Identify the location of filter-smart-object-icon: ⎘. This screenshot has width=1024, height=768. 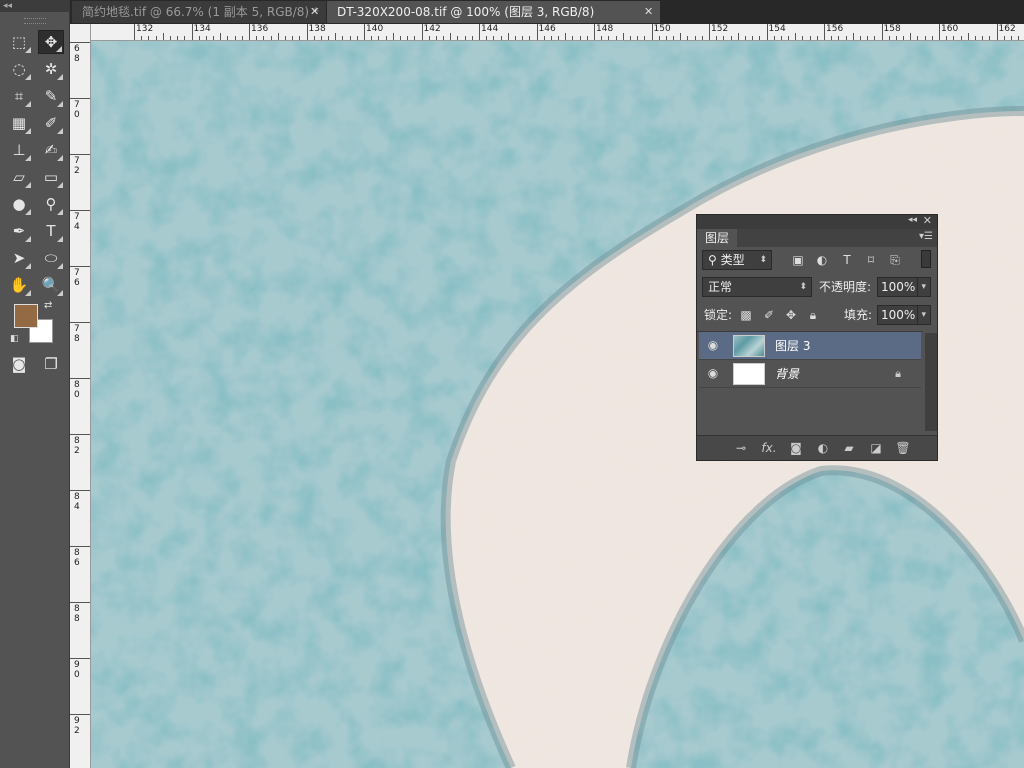
(895, 260).